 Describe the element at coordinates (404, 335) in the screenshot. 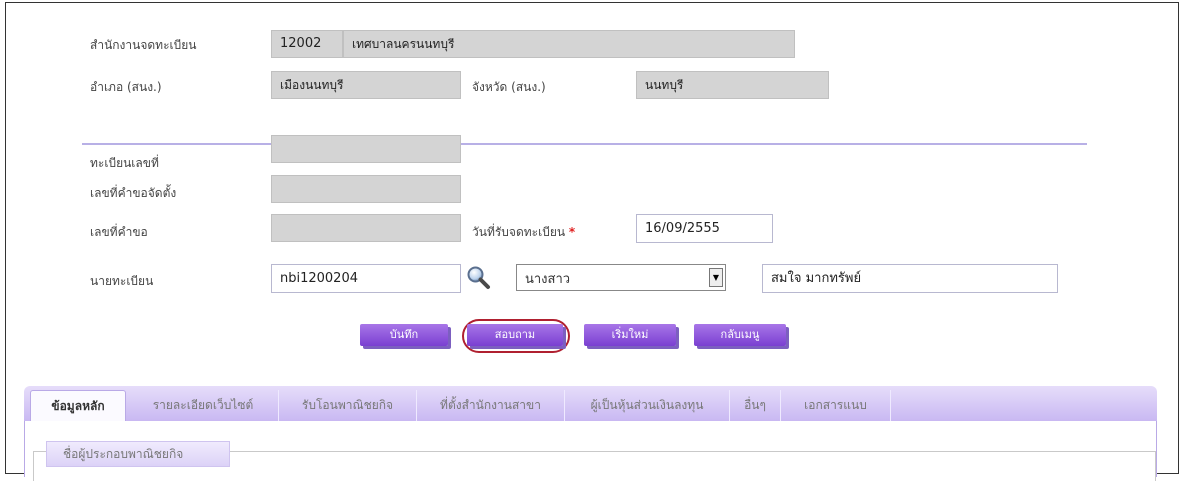

I see `save-button: บันทึก` at that location.